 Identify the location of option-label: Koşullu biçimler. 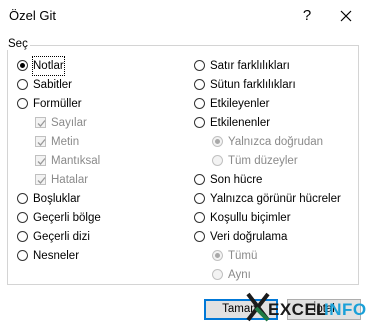
(250, 218).